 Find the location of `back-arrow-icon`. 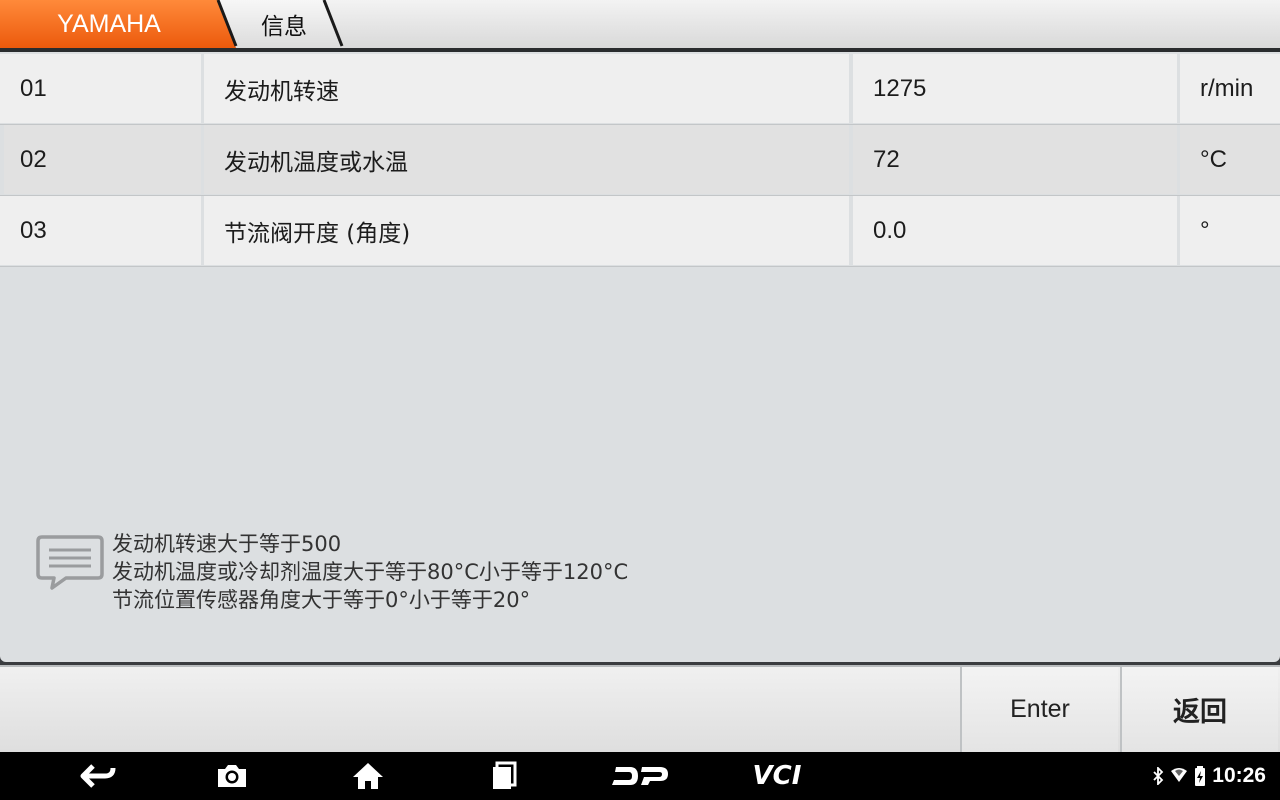

back-arrow-icon is located at coordinates (98, 776).